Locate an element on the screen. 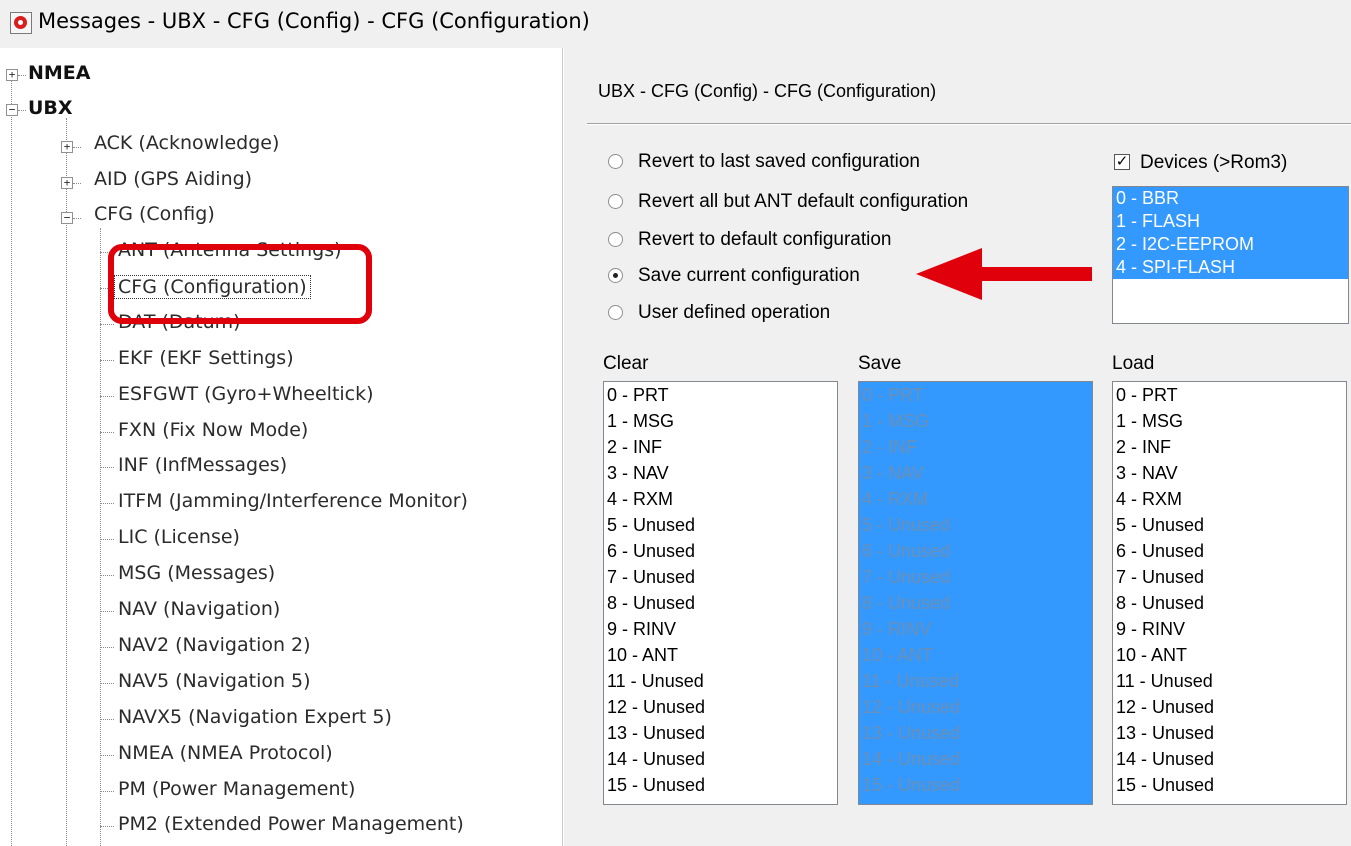 This screenshot has height=846, width=1351. tree-item-cfg-child: NAV (Navigation) is located at coordinates (199, 609).